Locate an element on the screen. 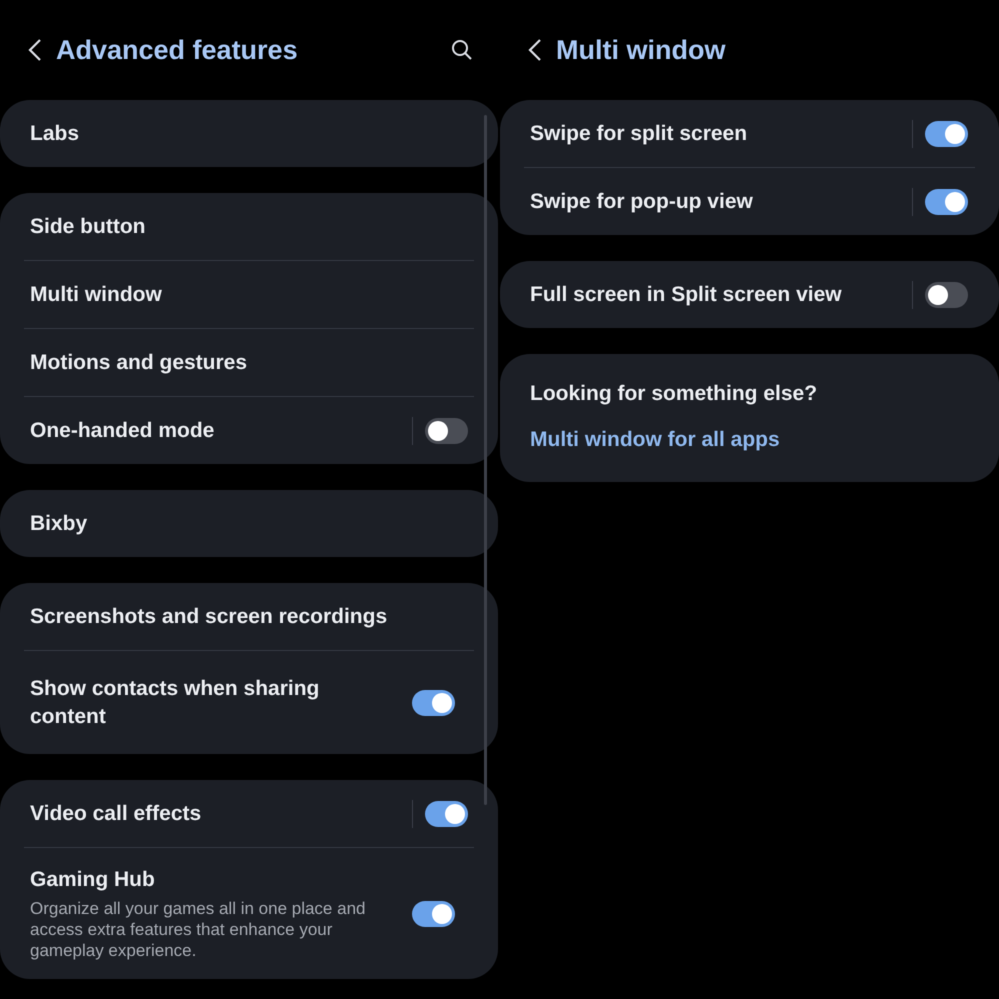  setting-label: One-handed mode is located at coordinates (123, 431).